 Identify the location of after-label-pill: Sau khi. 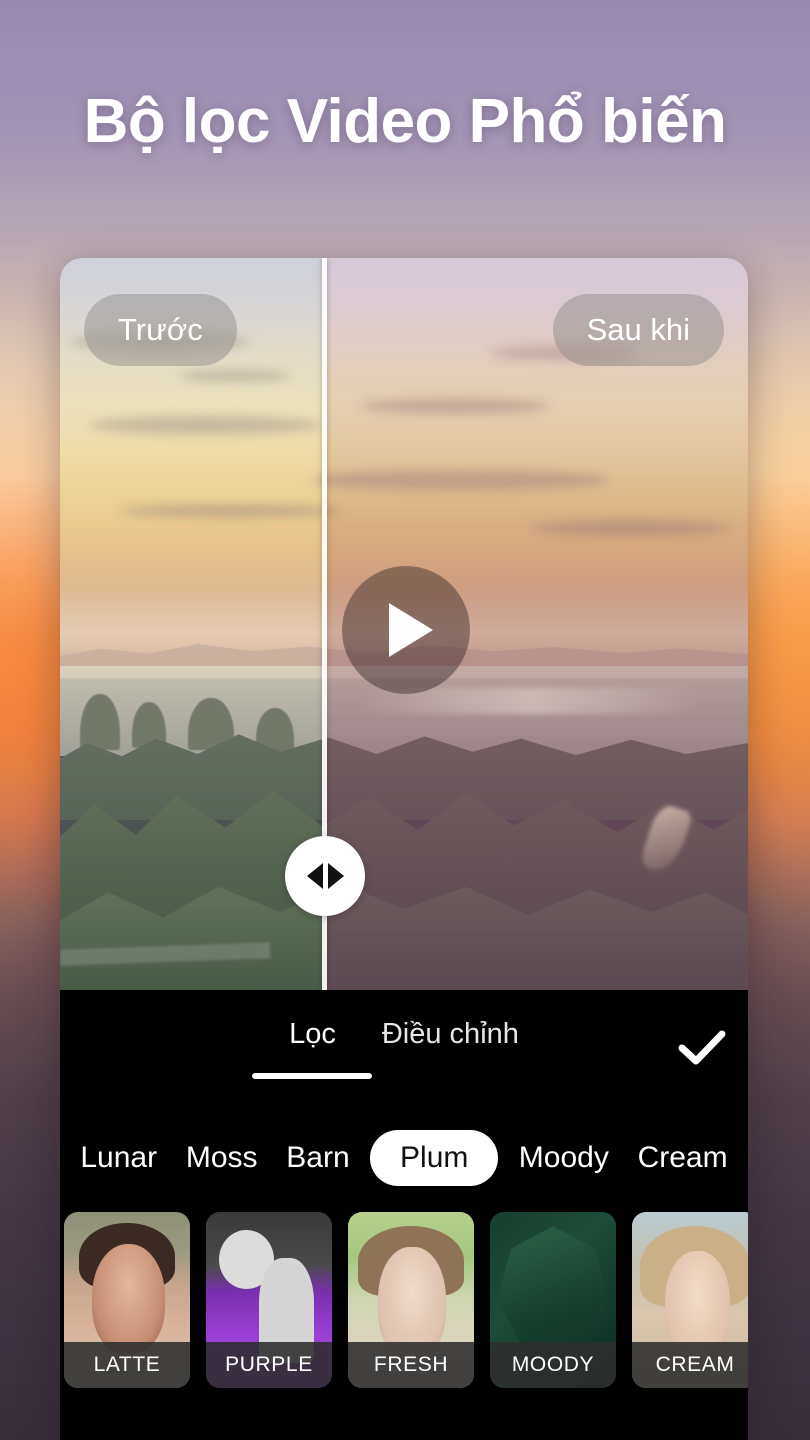
(638, 330).